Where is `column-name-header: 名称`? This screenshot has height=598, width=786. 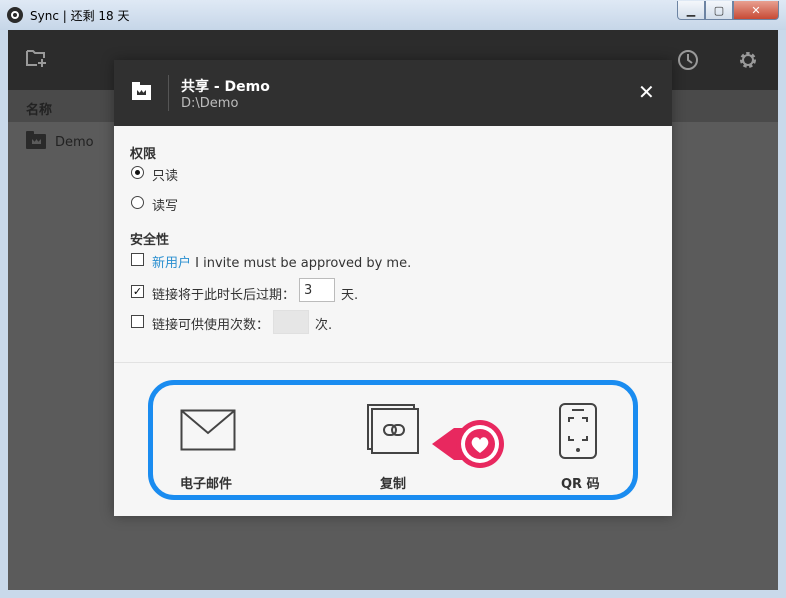 column-name-header: 名称 is located at coordinates (39, 108).